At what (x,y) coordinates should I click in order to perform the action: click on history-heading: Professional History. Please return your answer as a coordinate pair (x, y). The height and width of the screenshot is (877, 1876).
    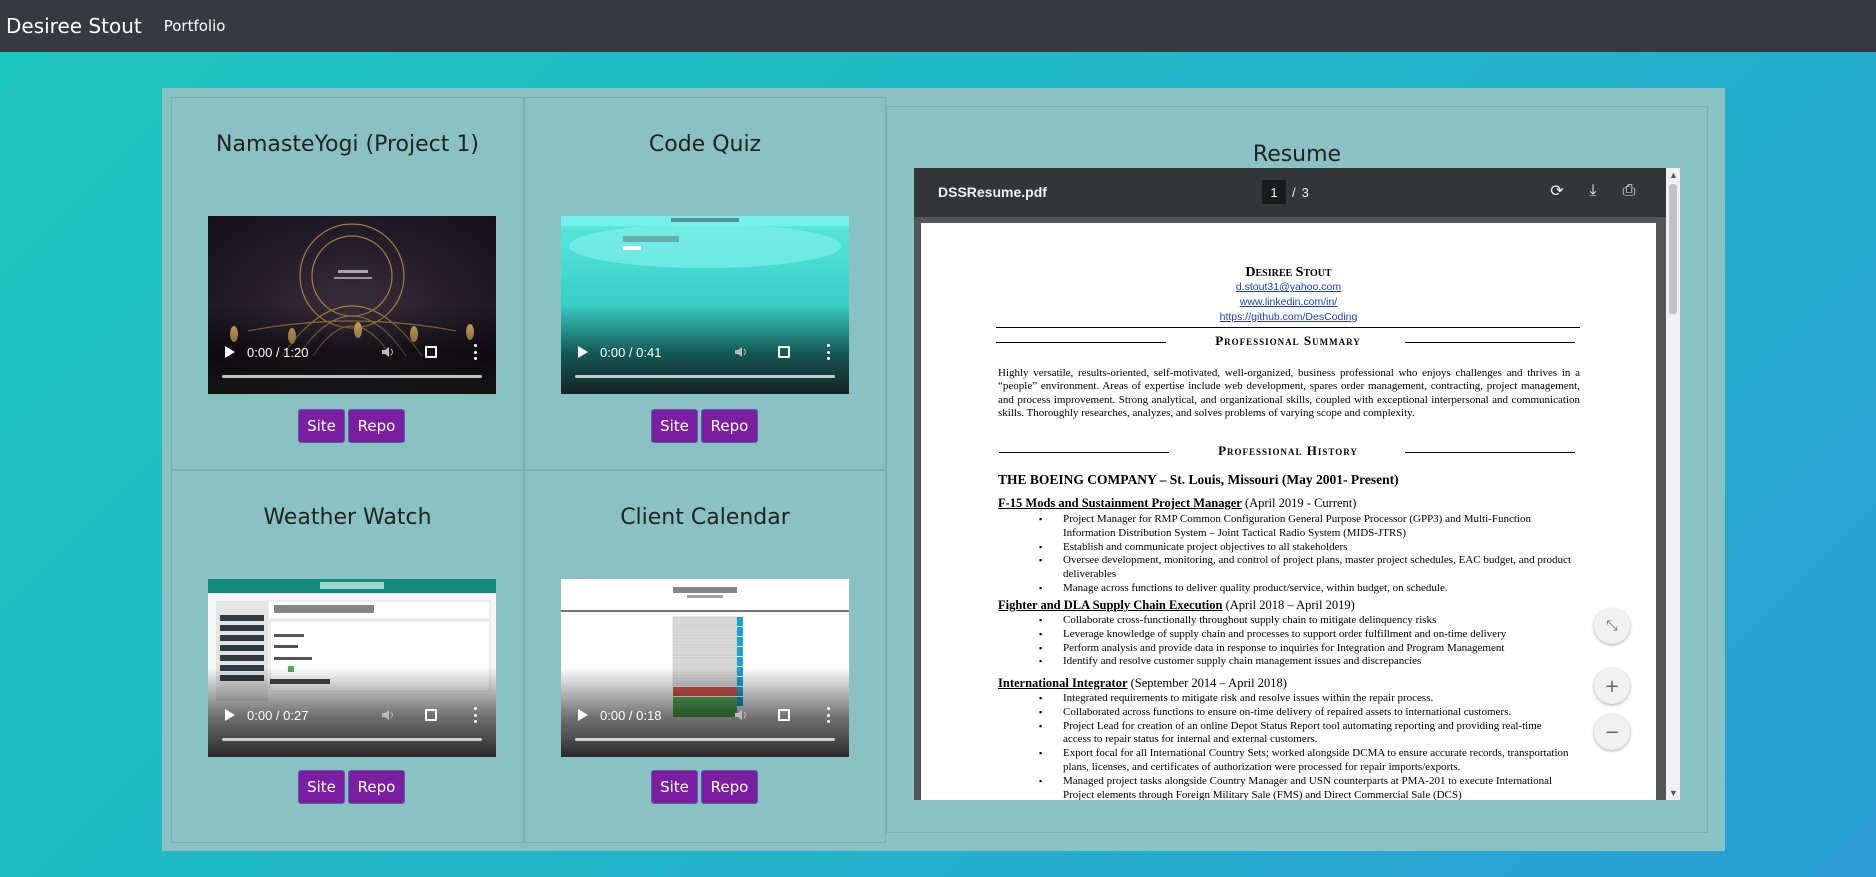
    Looking at the image, I should click on (1288, 451).